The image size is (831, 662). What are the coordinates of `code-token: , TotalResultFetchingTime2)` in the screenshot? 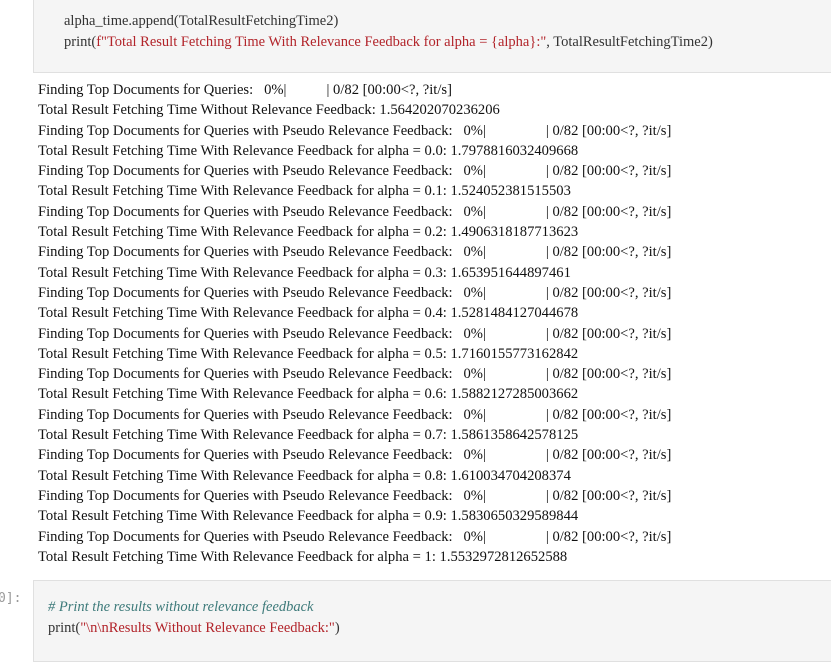 It's located at (629, 42).